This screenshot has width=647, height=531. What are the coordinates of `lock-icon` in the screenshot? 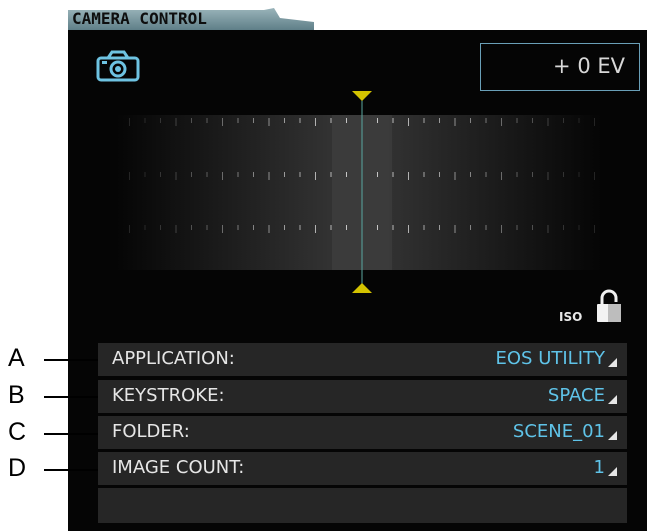 It's located at (609, 306).